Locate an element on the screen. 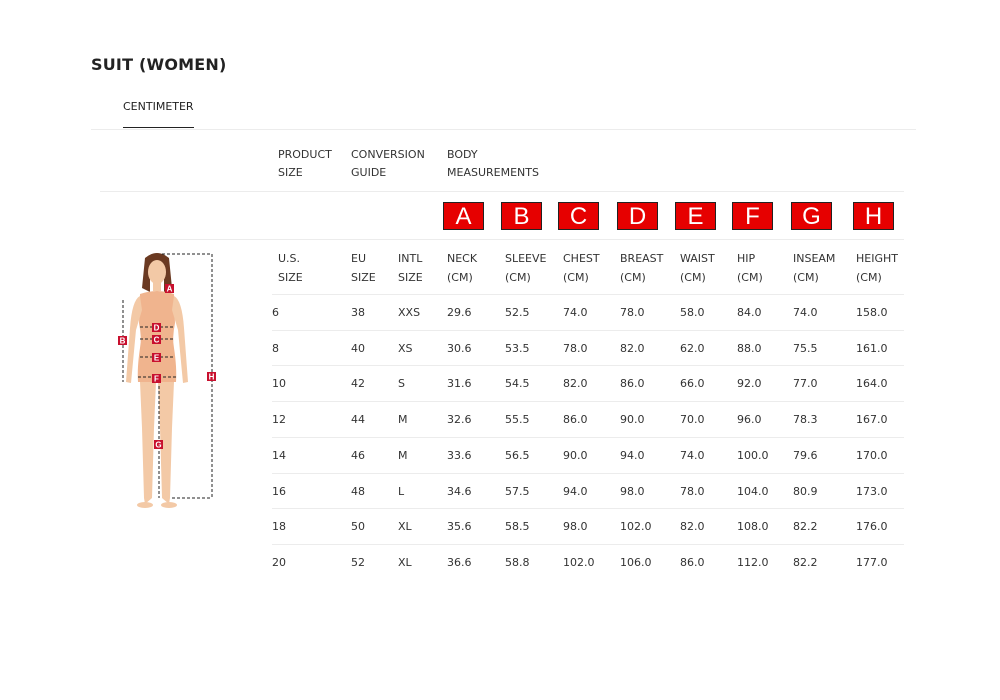 The image size is (1000, 700). col-header-hip: HIP (CM) is located at coordinates (750, 268).